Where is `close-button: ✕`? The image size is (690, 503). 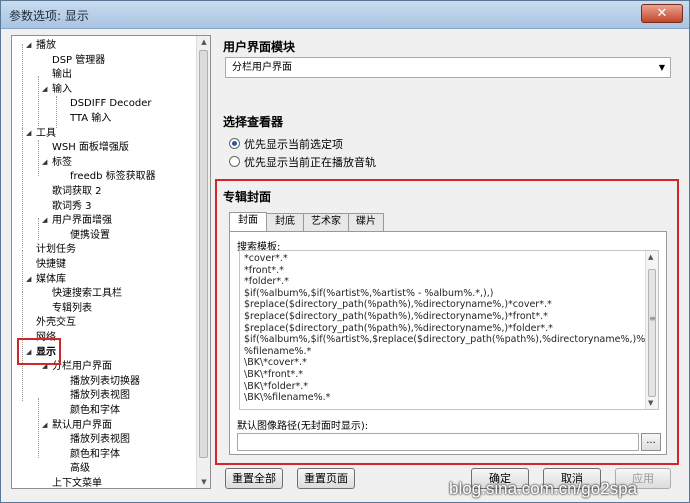
close-button: ✕ is located at coordinates (662, 13).